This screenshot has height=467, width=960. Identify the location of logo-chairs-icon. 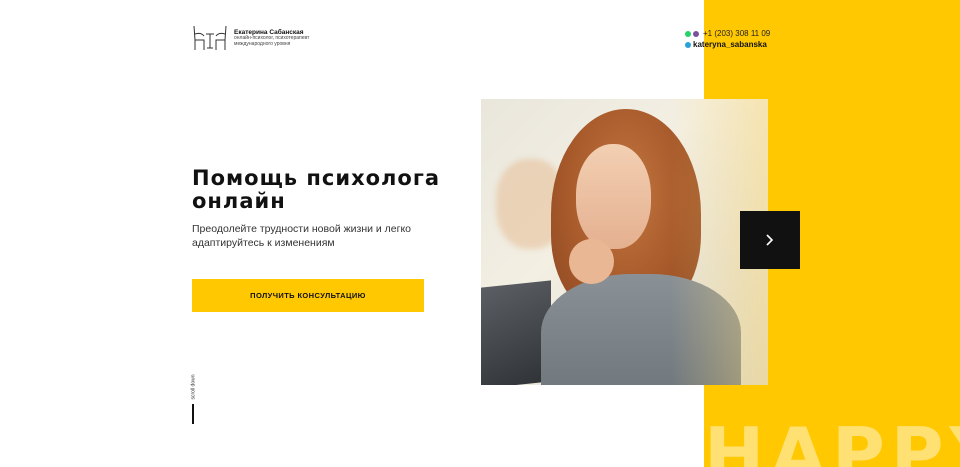
(210, 37).